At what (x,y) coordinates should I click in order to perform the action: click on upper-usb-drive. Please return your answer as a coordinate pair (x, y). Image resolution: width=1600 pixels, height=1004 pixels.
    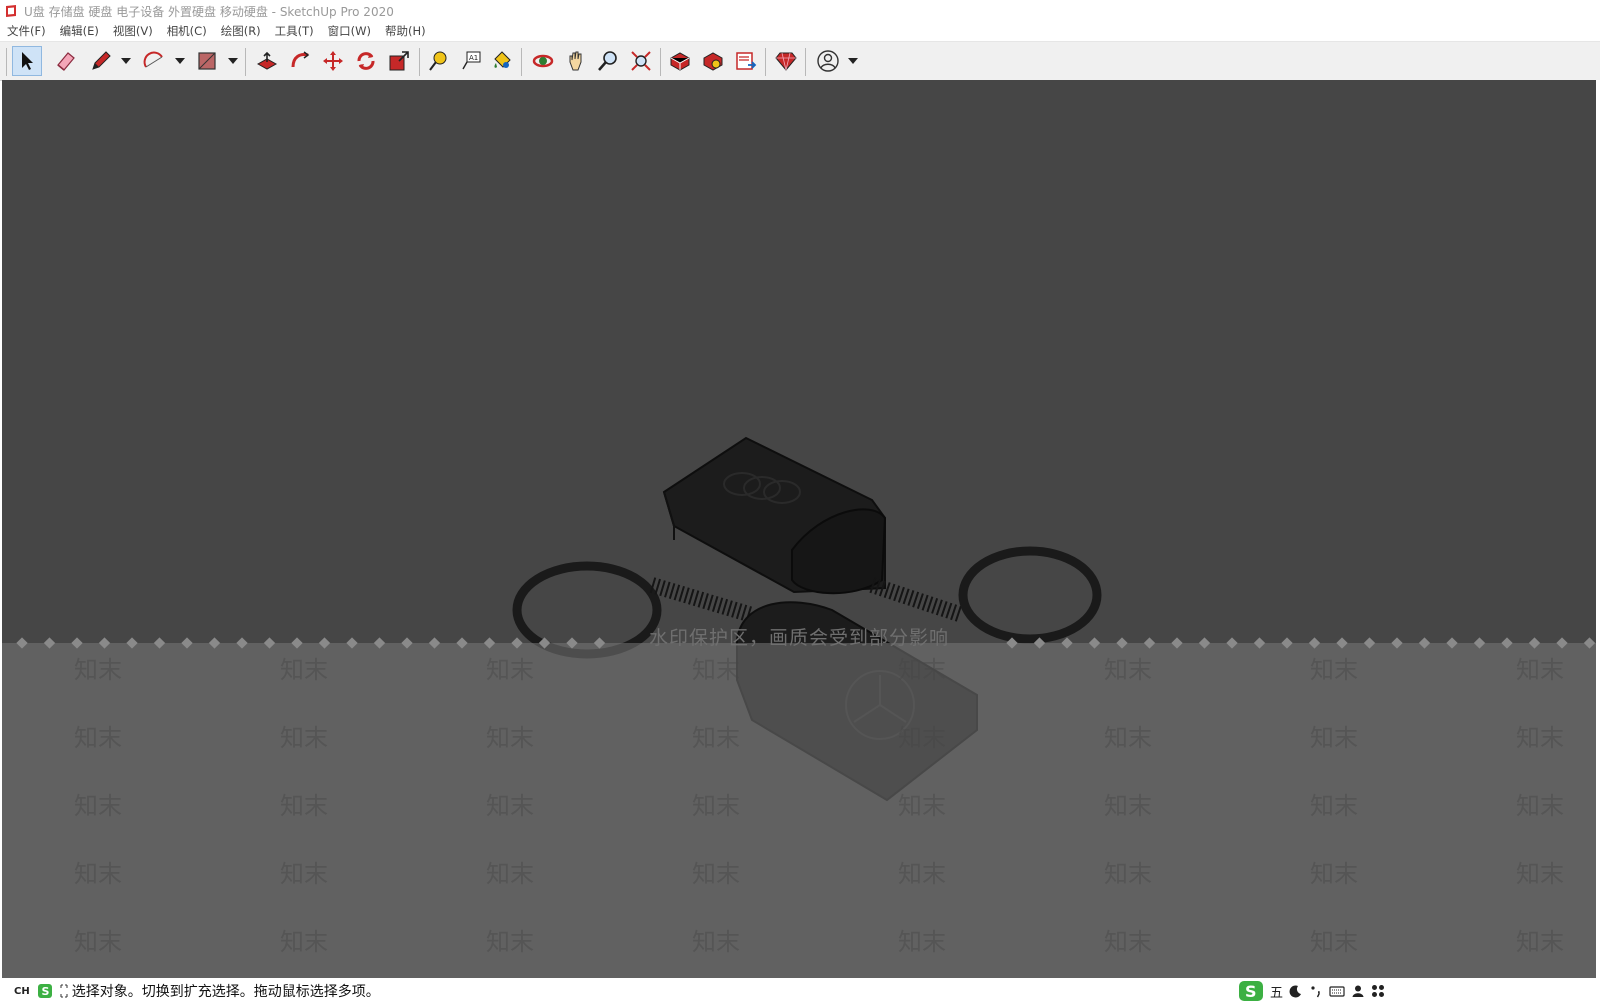
    Looking at the image, I should click on (774, 515).